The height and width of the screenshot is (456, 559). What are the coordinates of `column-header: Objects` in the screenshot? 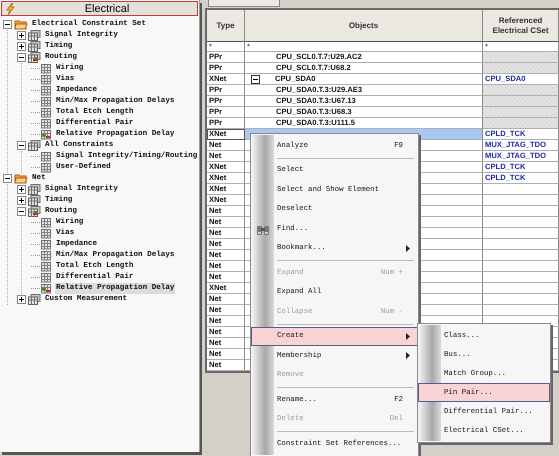 It's located at (364, 26).